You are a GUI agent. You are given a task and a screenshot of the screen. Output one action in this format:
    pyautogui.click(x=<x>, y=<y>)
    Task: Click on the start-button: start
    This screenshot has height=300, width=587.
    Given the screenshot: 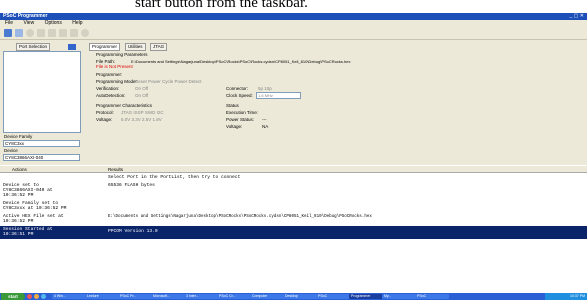 What is the action you would take?
    pyautogui.click(x=13, y=296)
    